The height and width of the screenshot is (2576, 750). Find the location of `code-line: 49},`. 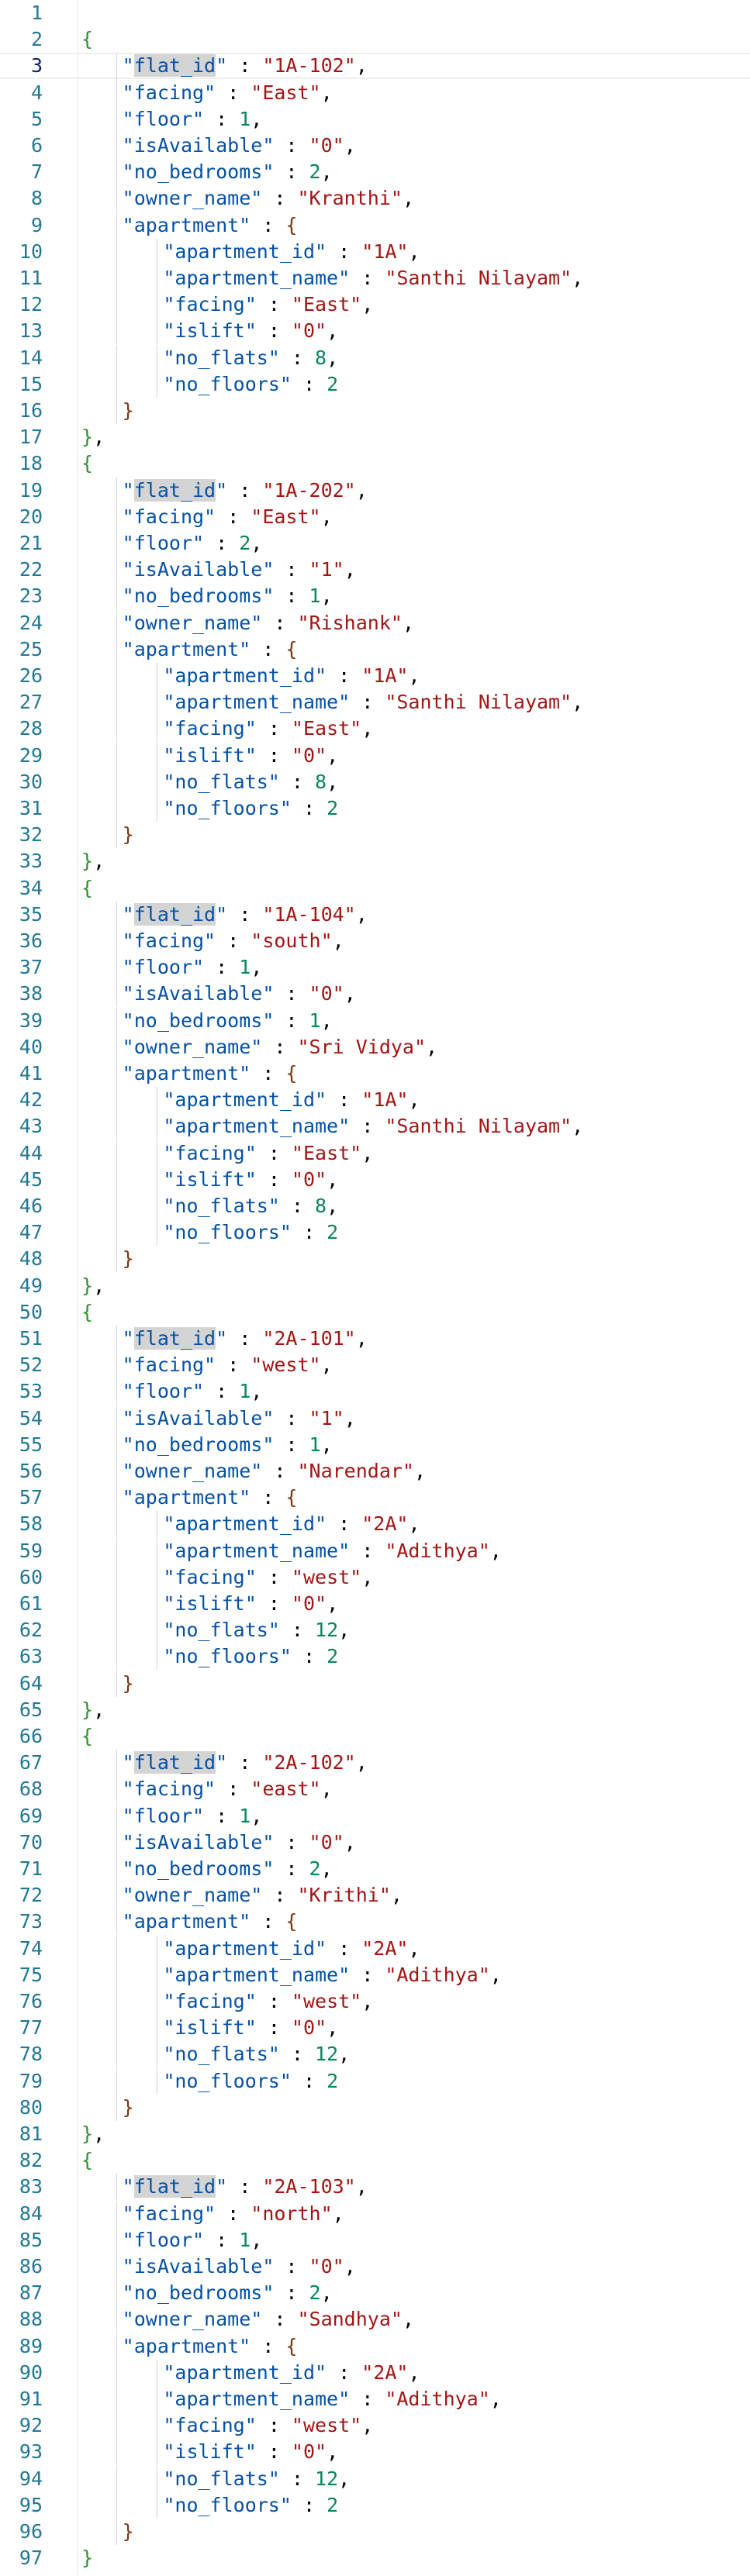

code-line: 49}, is located at coordinates (375, 1286).